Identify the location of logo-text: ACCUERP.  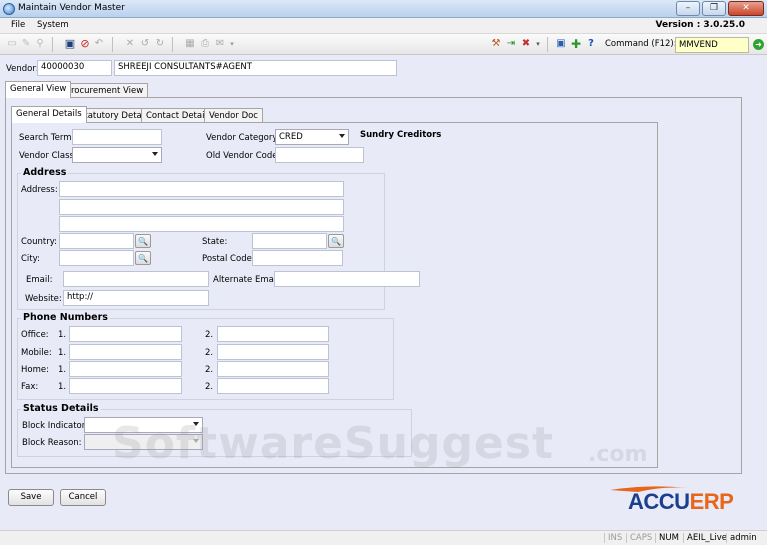
(681, 502).